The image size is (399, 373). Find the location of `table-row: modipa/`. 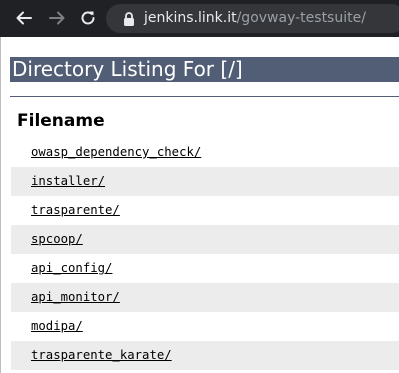

table-row: modipa/ is located at coordinates (205, 326).